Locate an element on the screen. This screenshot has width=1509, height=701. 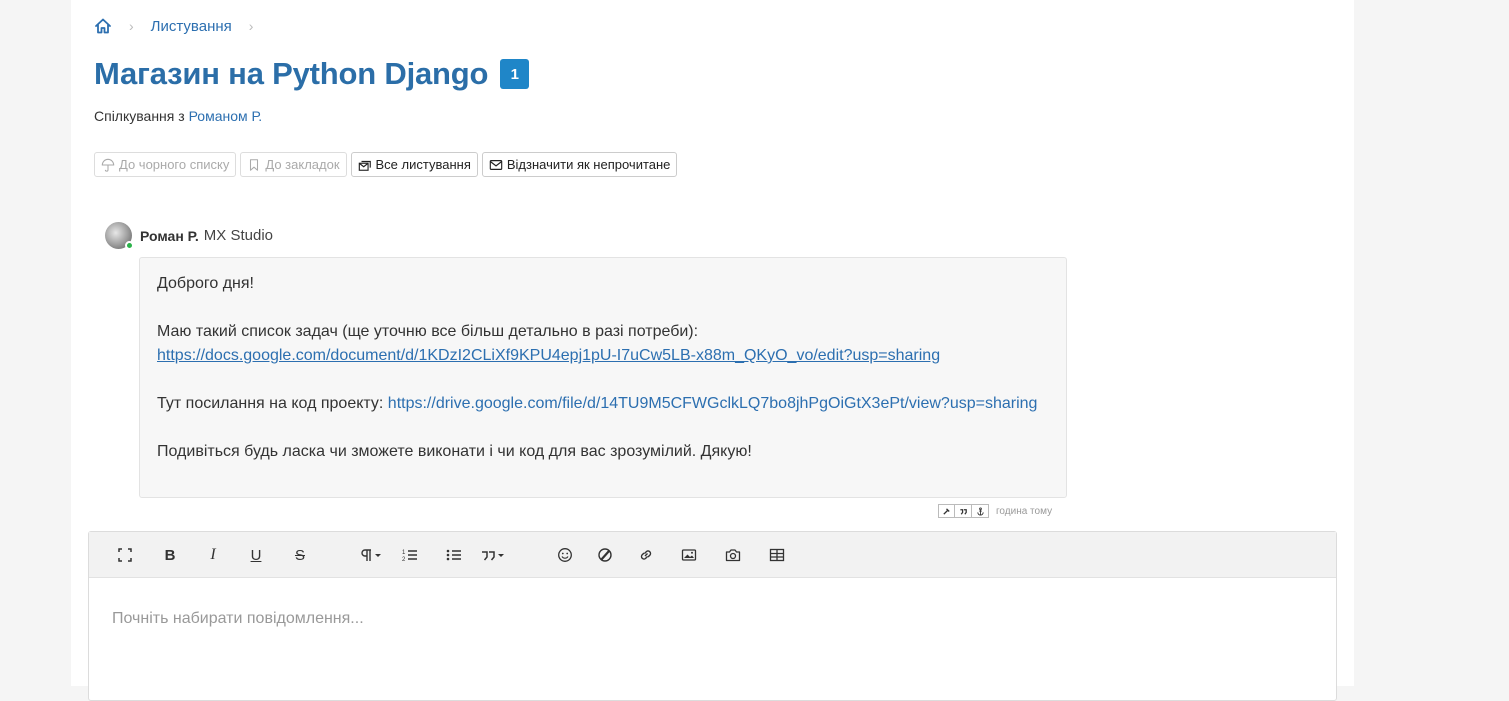
message-timestamp: година тому is located at coordinates (1024, 511).